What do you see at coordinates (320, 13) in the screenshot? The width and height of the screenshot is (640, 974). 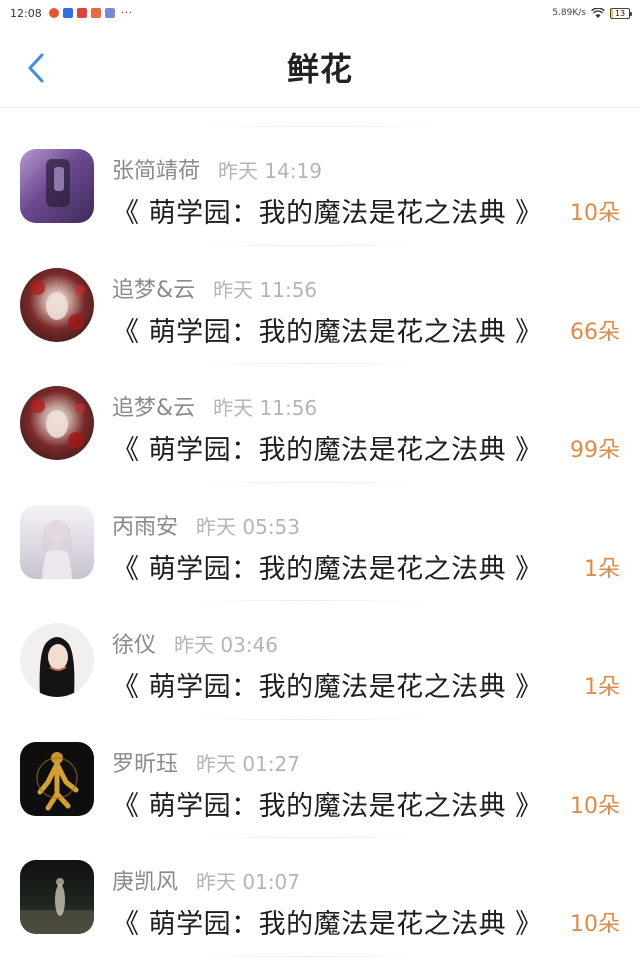 I see `status-bar: 12:08 ··· 5.89K/s 13` at bounding box center [320, 13].